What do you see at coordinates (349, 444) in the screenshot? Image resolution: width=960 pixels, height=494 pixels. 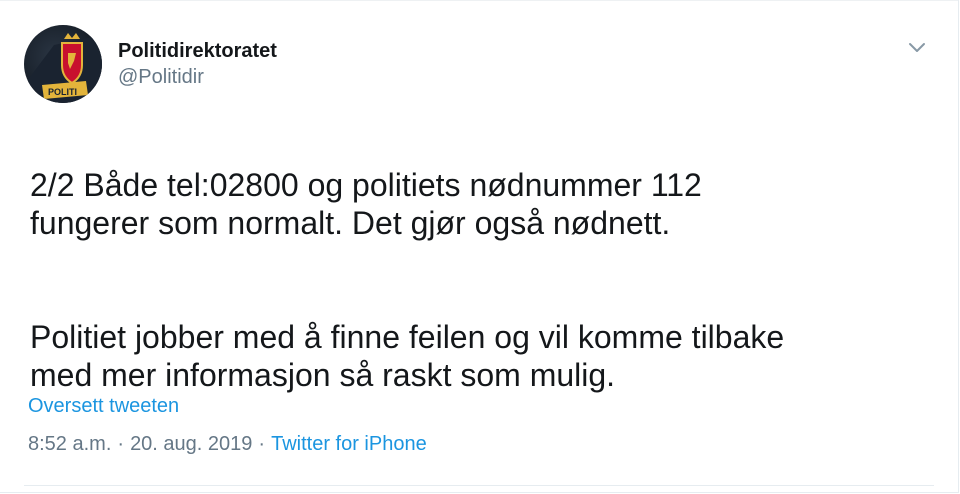 I see `tweet-source-link: Twitter for iPhone` at bounding box center [349, 444].